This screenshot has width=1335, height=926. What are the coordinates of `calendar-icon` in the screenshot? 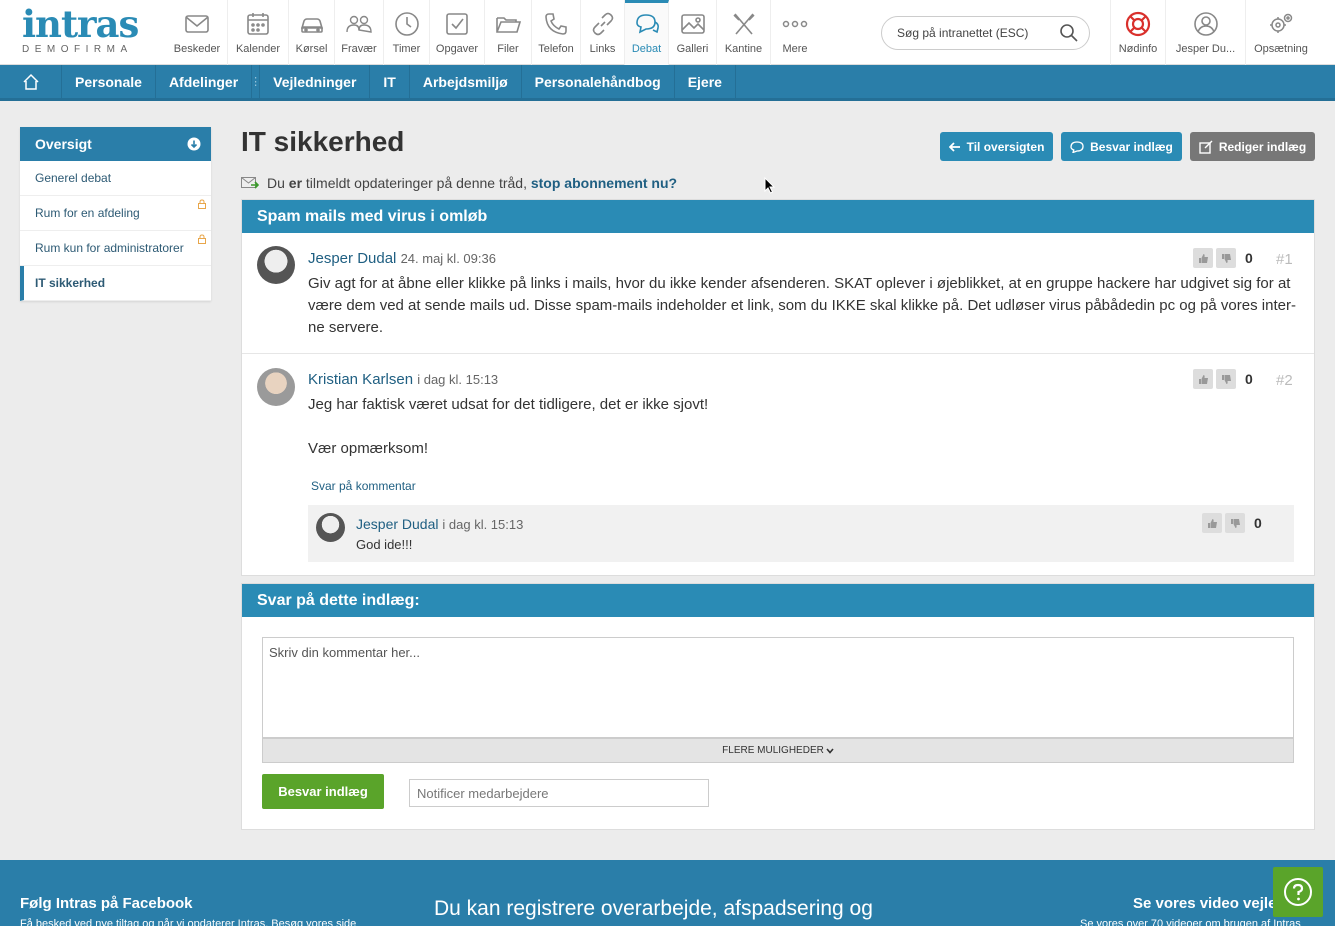 It's located at (258, 24).